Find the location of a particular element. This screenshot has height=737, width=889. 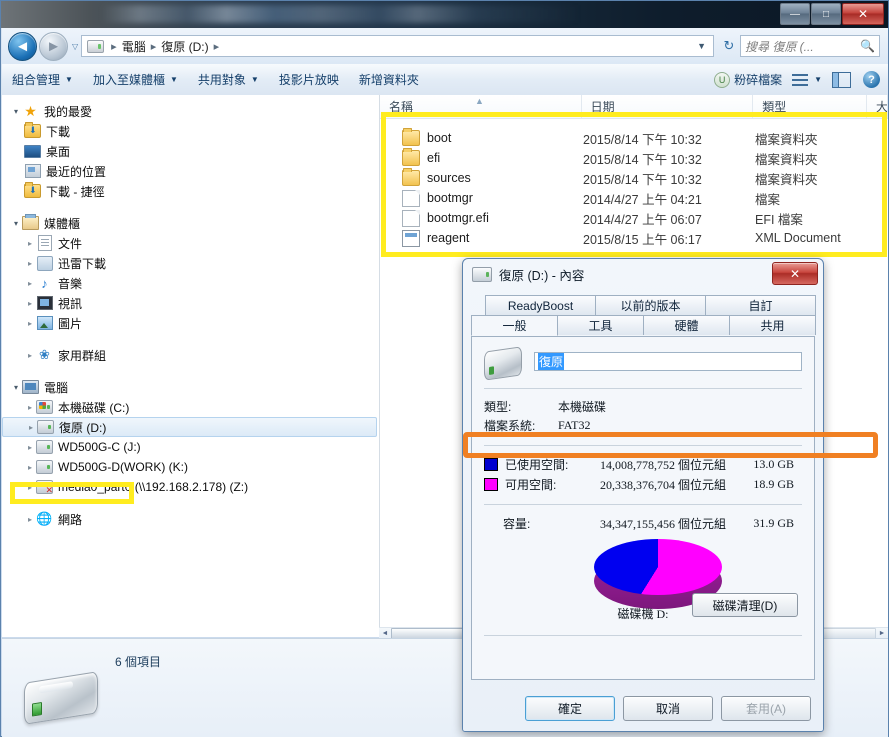

table-row: bootmgr 2014/4/27 上午 04:21 檔案 is located at coordinates (634, 198).